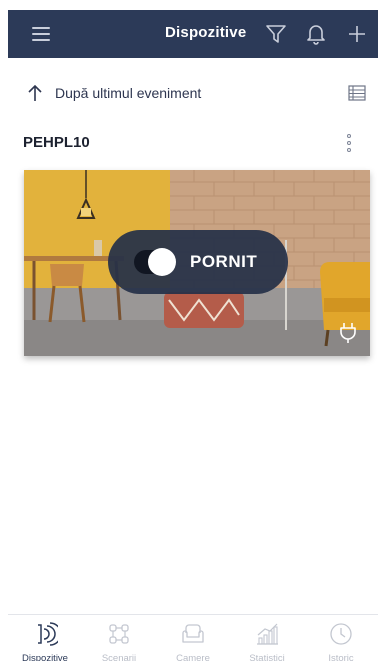  I want to click on filter-icon, so click(276, 34).